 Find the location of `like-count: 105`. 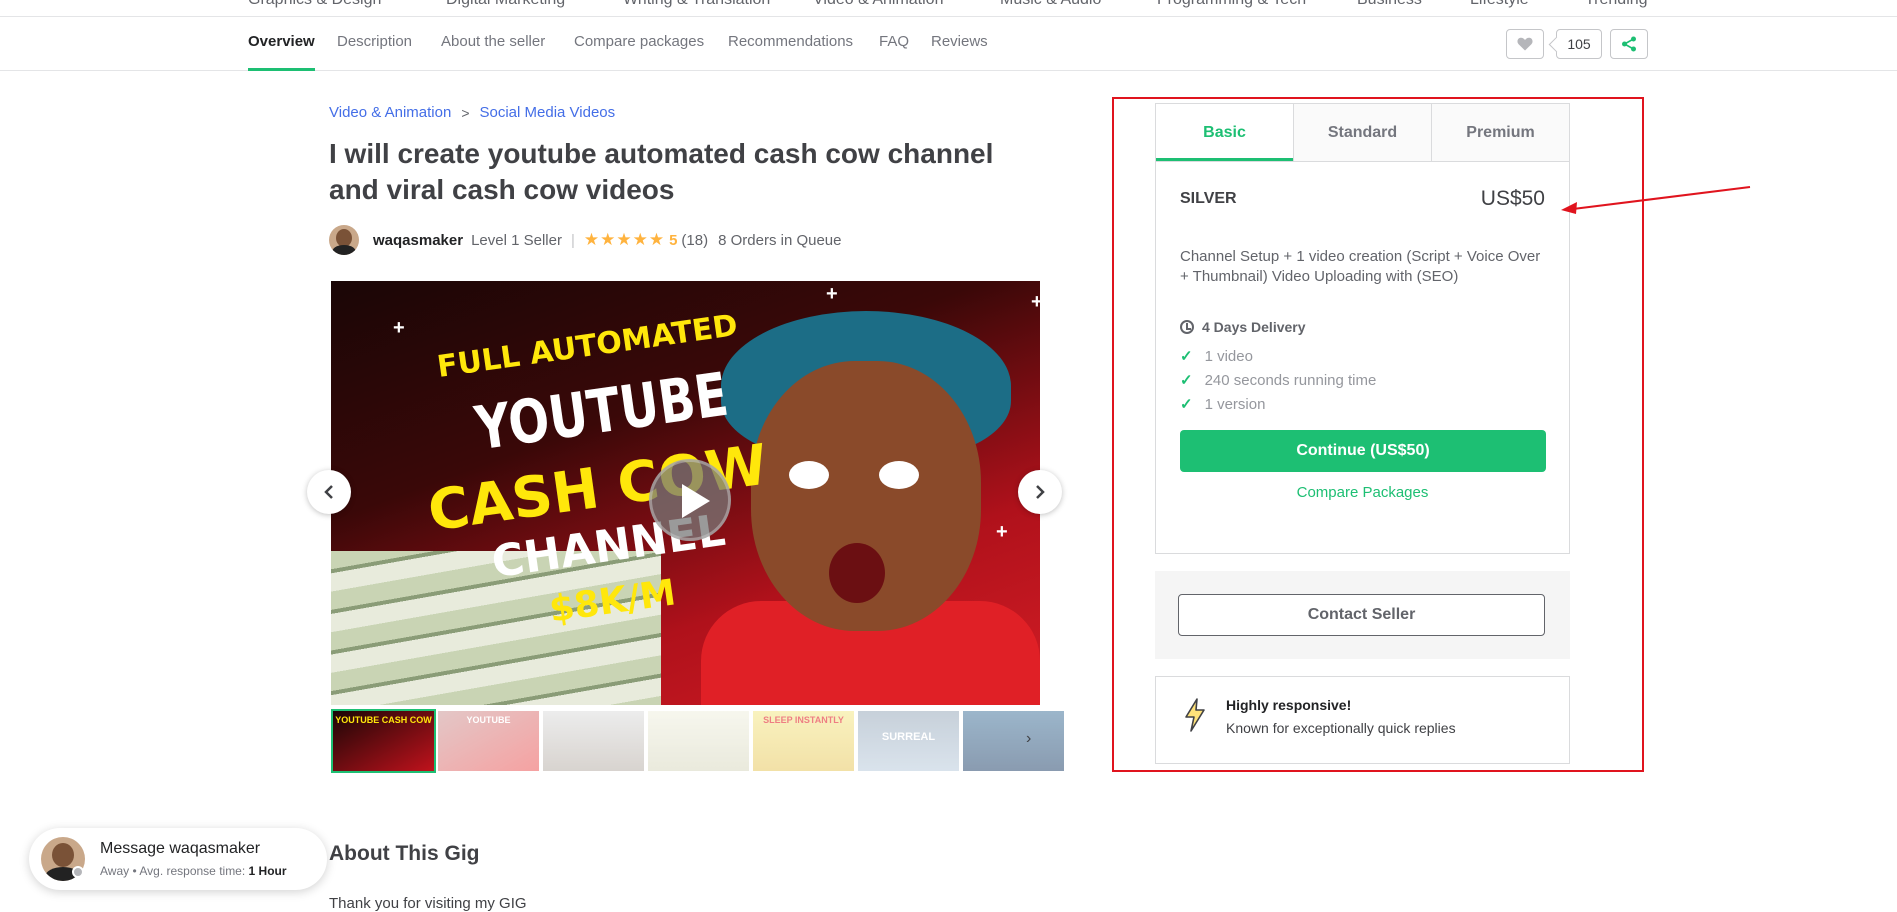

like-count: 105 is located at coordinates (1579, 44).